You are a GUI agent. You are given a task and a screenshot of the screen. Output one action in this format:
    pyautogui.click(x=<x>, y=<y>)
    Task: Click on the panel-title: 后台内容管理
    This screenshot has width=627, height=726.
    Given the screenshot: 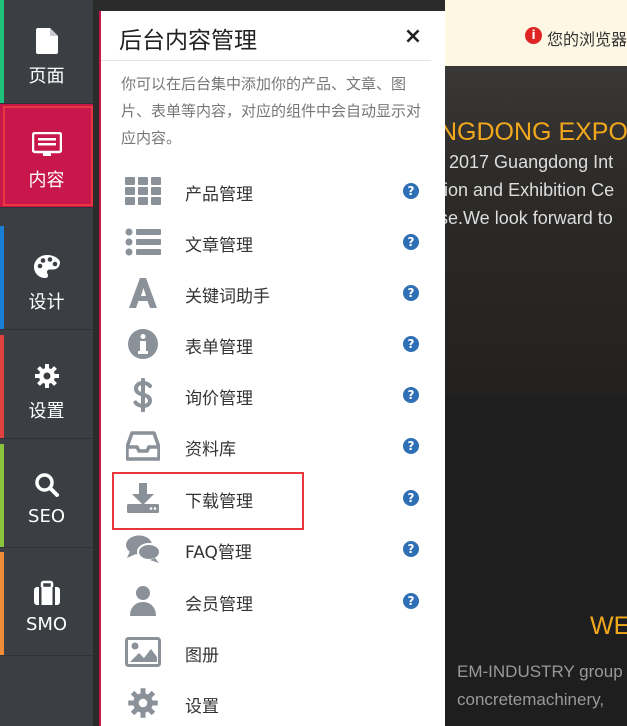 What is the action you would take?
    pyautogui.click(x=188, y=41)
    